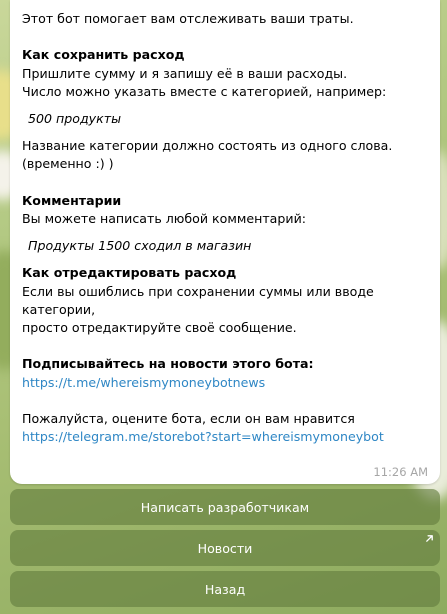 Image resolution: width=447 pixels, height=614 pixels. I want to click on news-label: Новости, so click(225, 548).